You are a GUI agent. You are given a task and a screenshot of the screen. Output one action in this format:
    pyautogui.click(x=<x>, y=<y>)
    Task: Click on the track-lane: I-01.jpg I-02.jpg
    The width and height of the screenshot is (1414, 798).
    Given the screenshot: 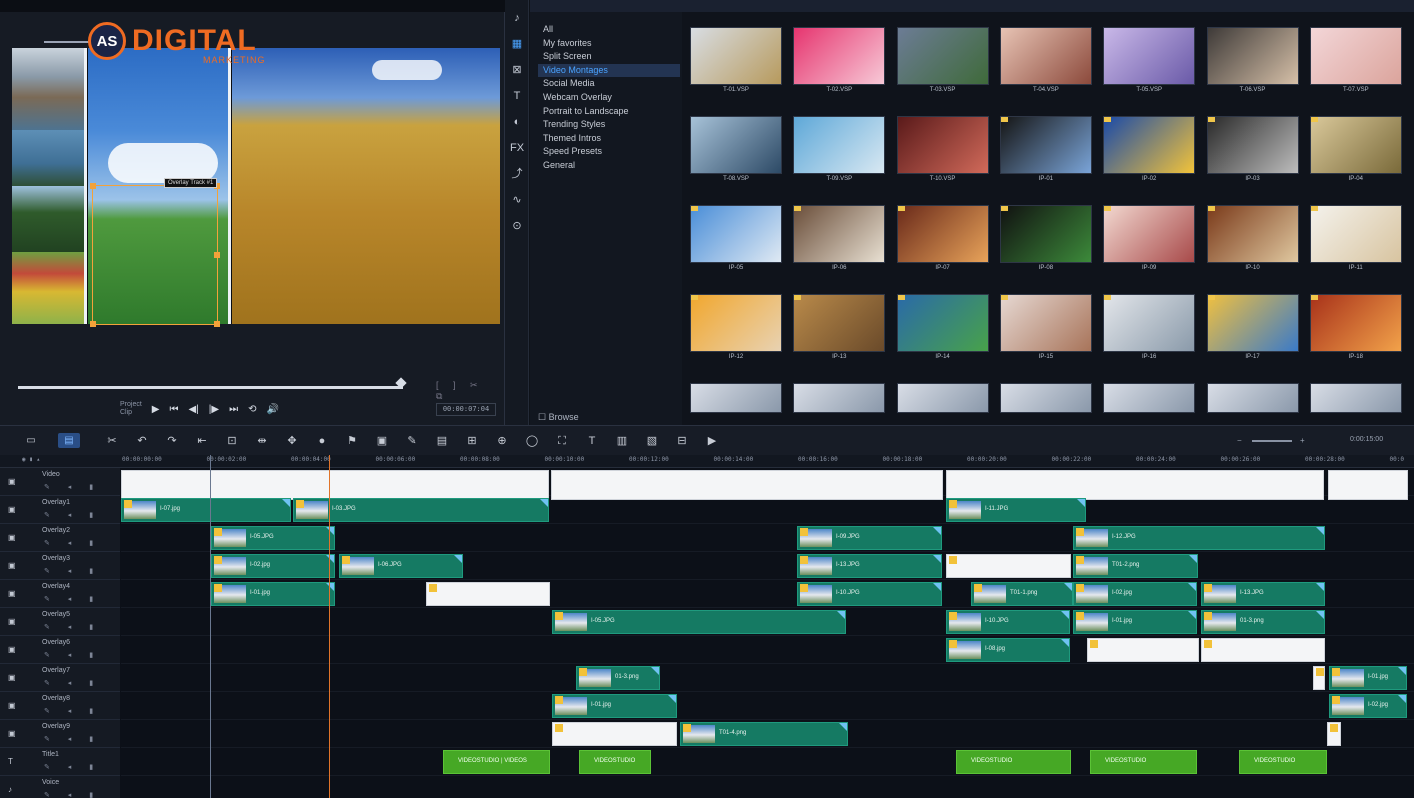 What is the action you would take?
    pyautogui.click(x=767, y=706)
    